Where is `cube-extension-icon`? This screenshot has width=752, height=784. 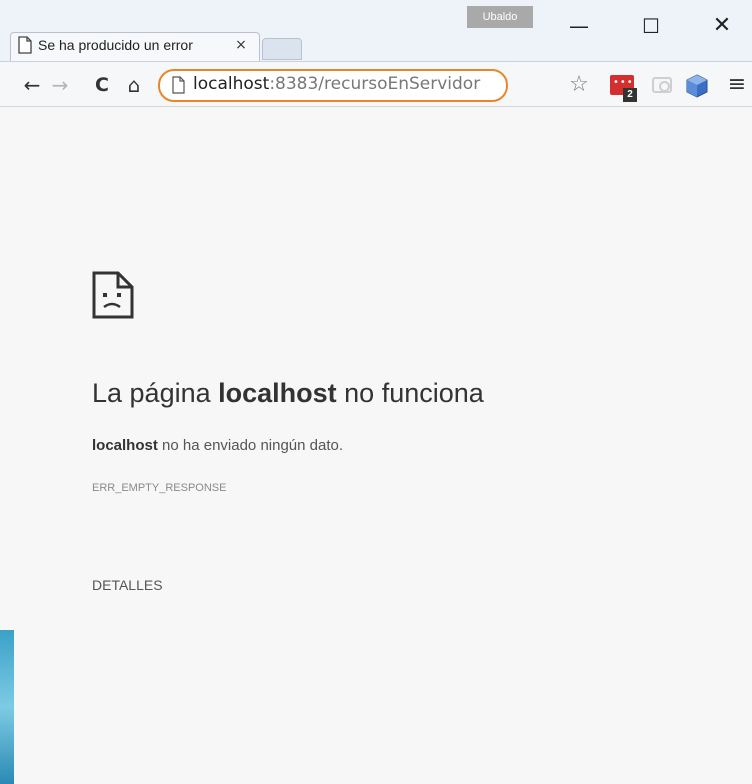 cube-extension-icon is located at coordinates (697, 86).